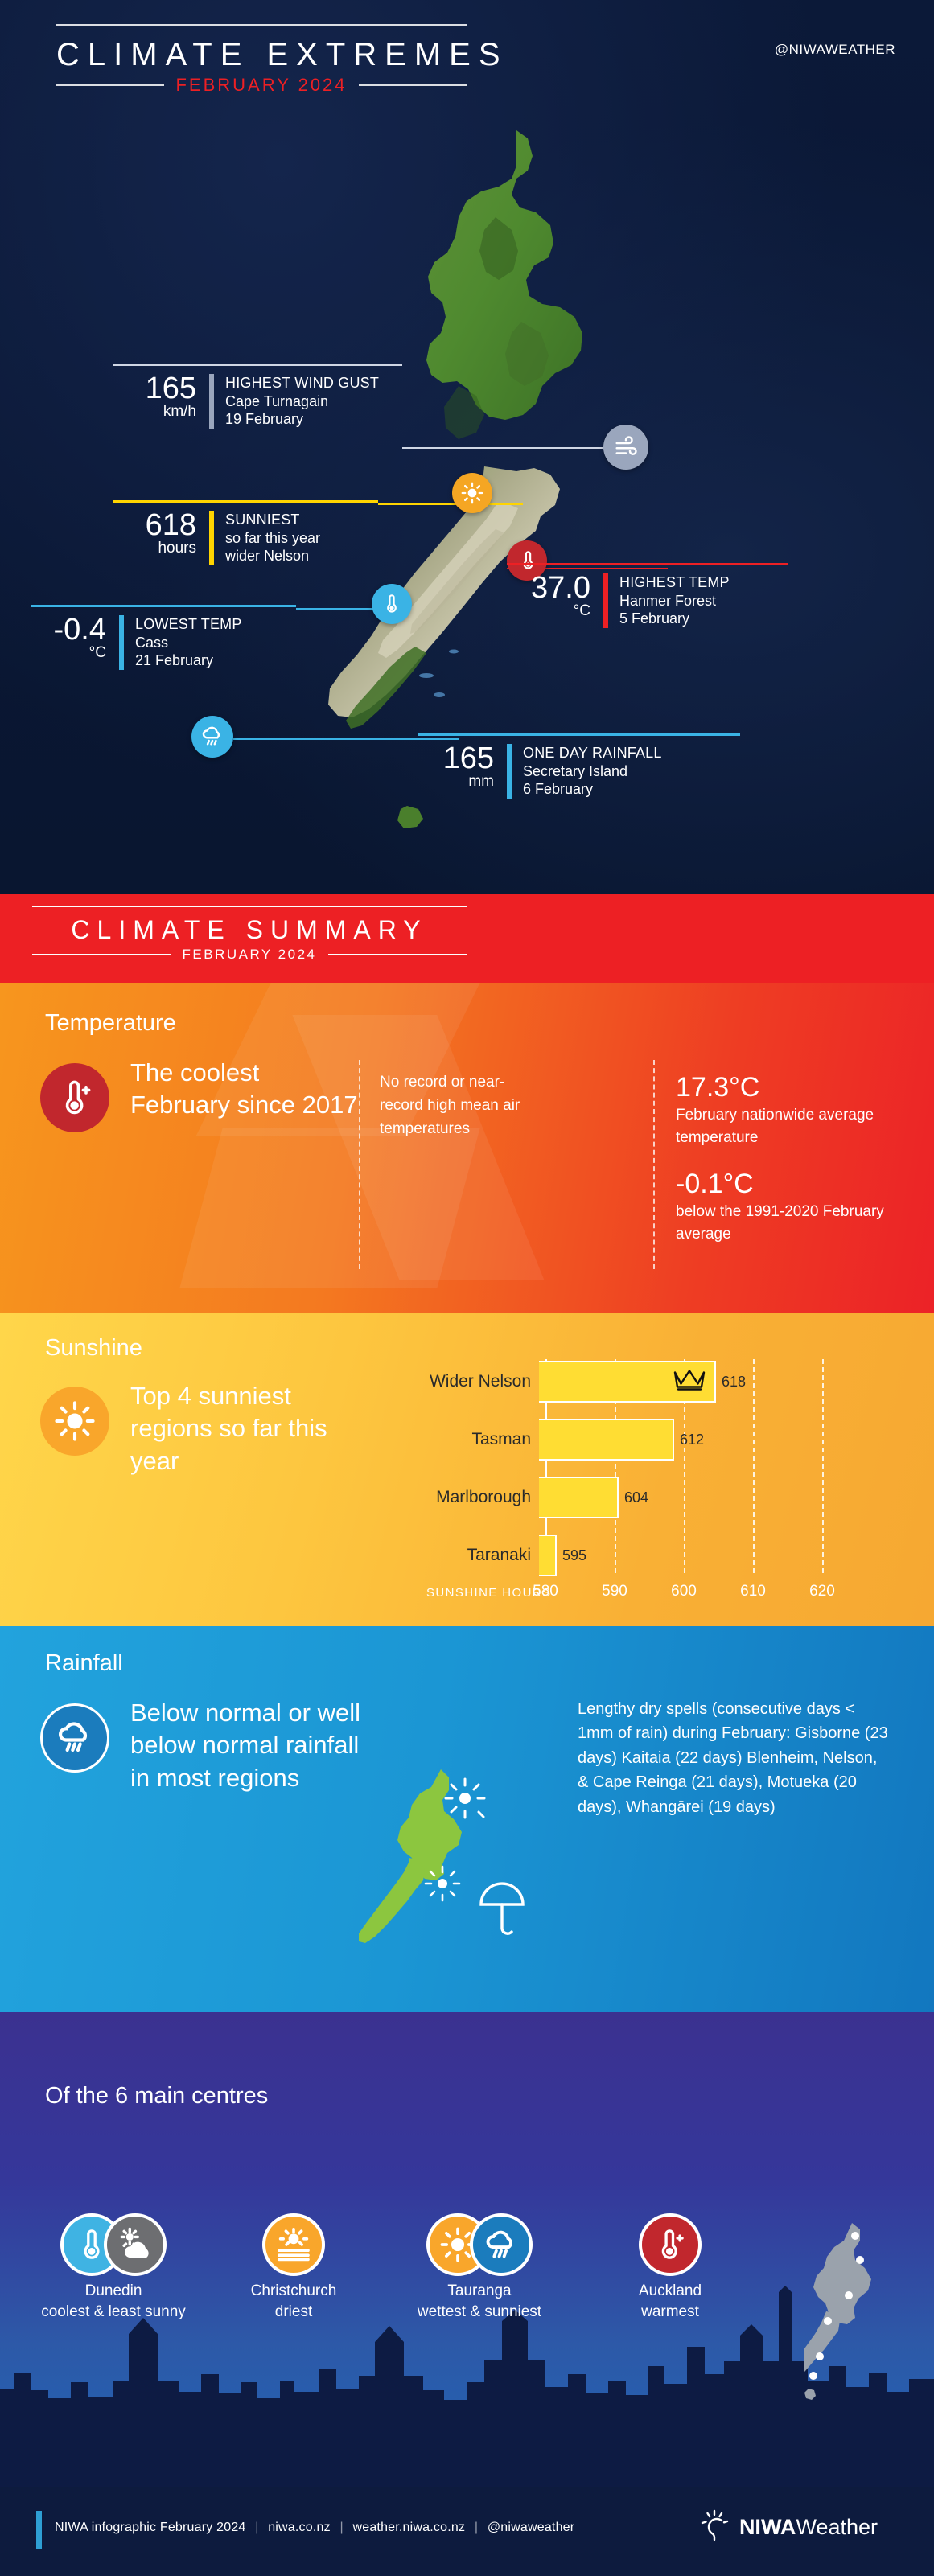 The image size is (934, 2576). Describe the element at coordinates (170, 525) in the screenshot. I see `callout-value: 618` at that location.